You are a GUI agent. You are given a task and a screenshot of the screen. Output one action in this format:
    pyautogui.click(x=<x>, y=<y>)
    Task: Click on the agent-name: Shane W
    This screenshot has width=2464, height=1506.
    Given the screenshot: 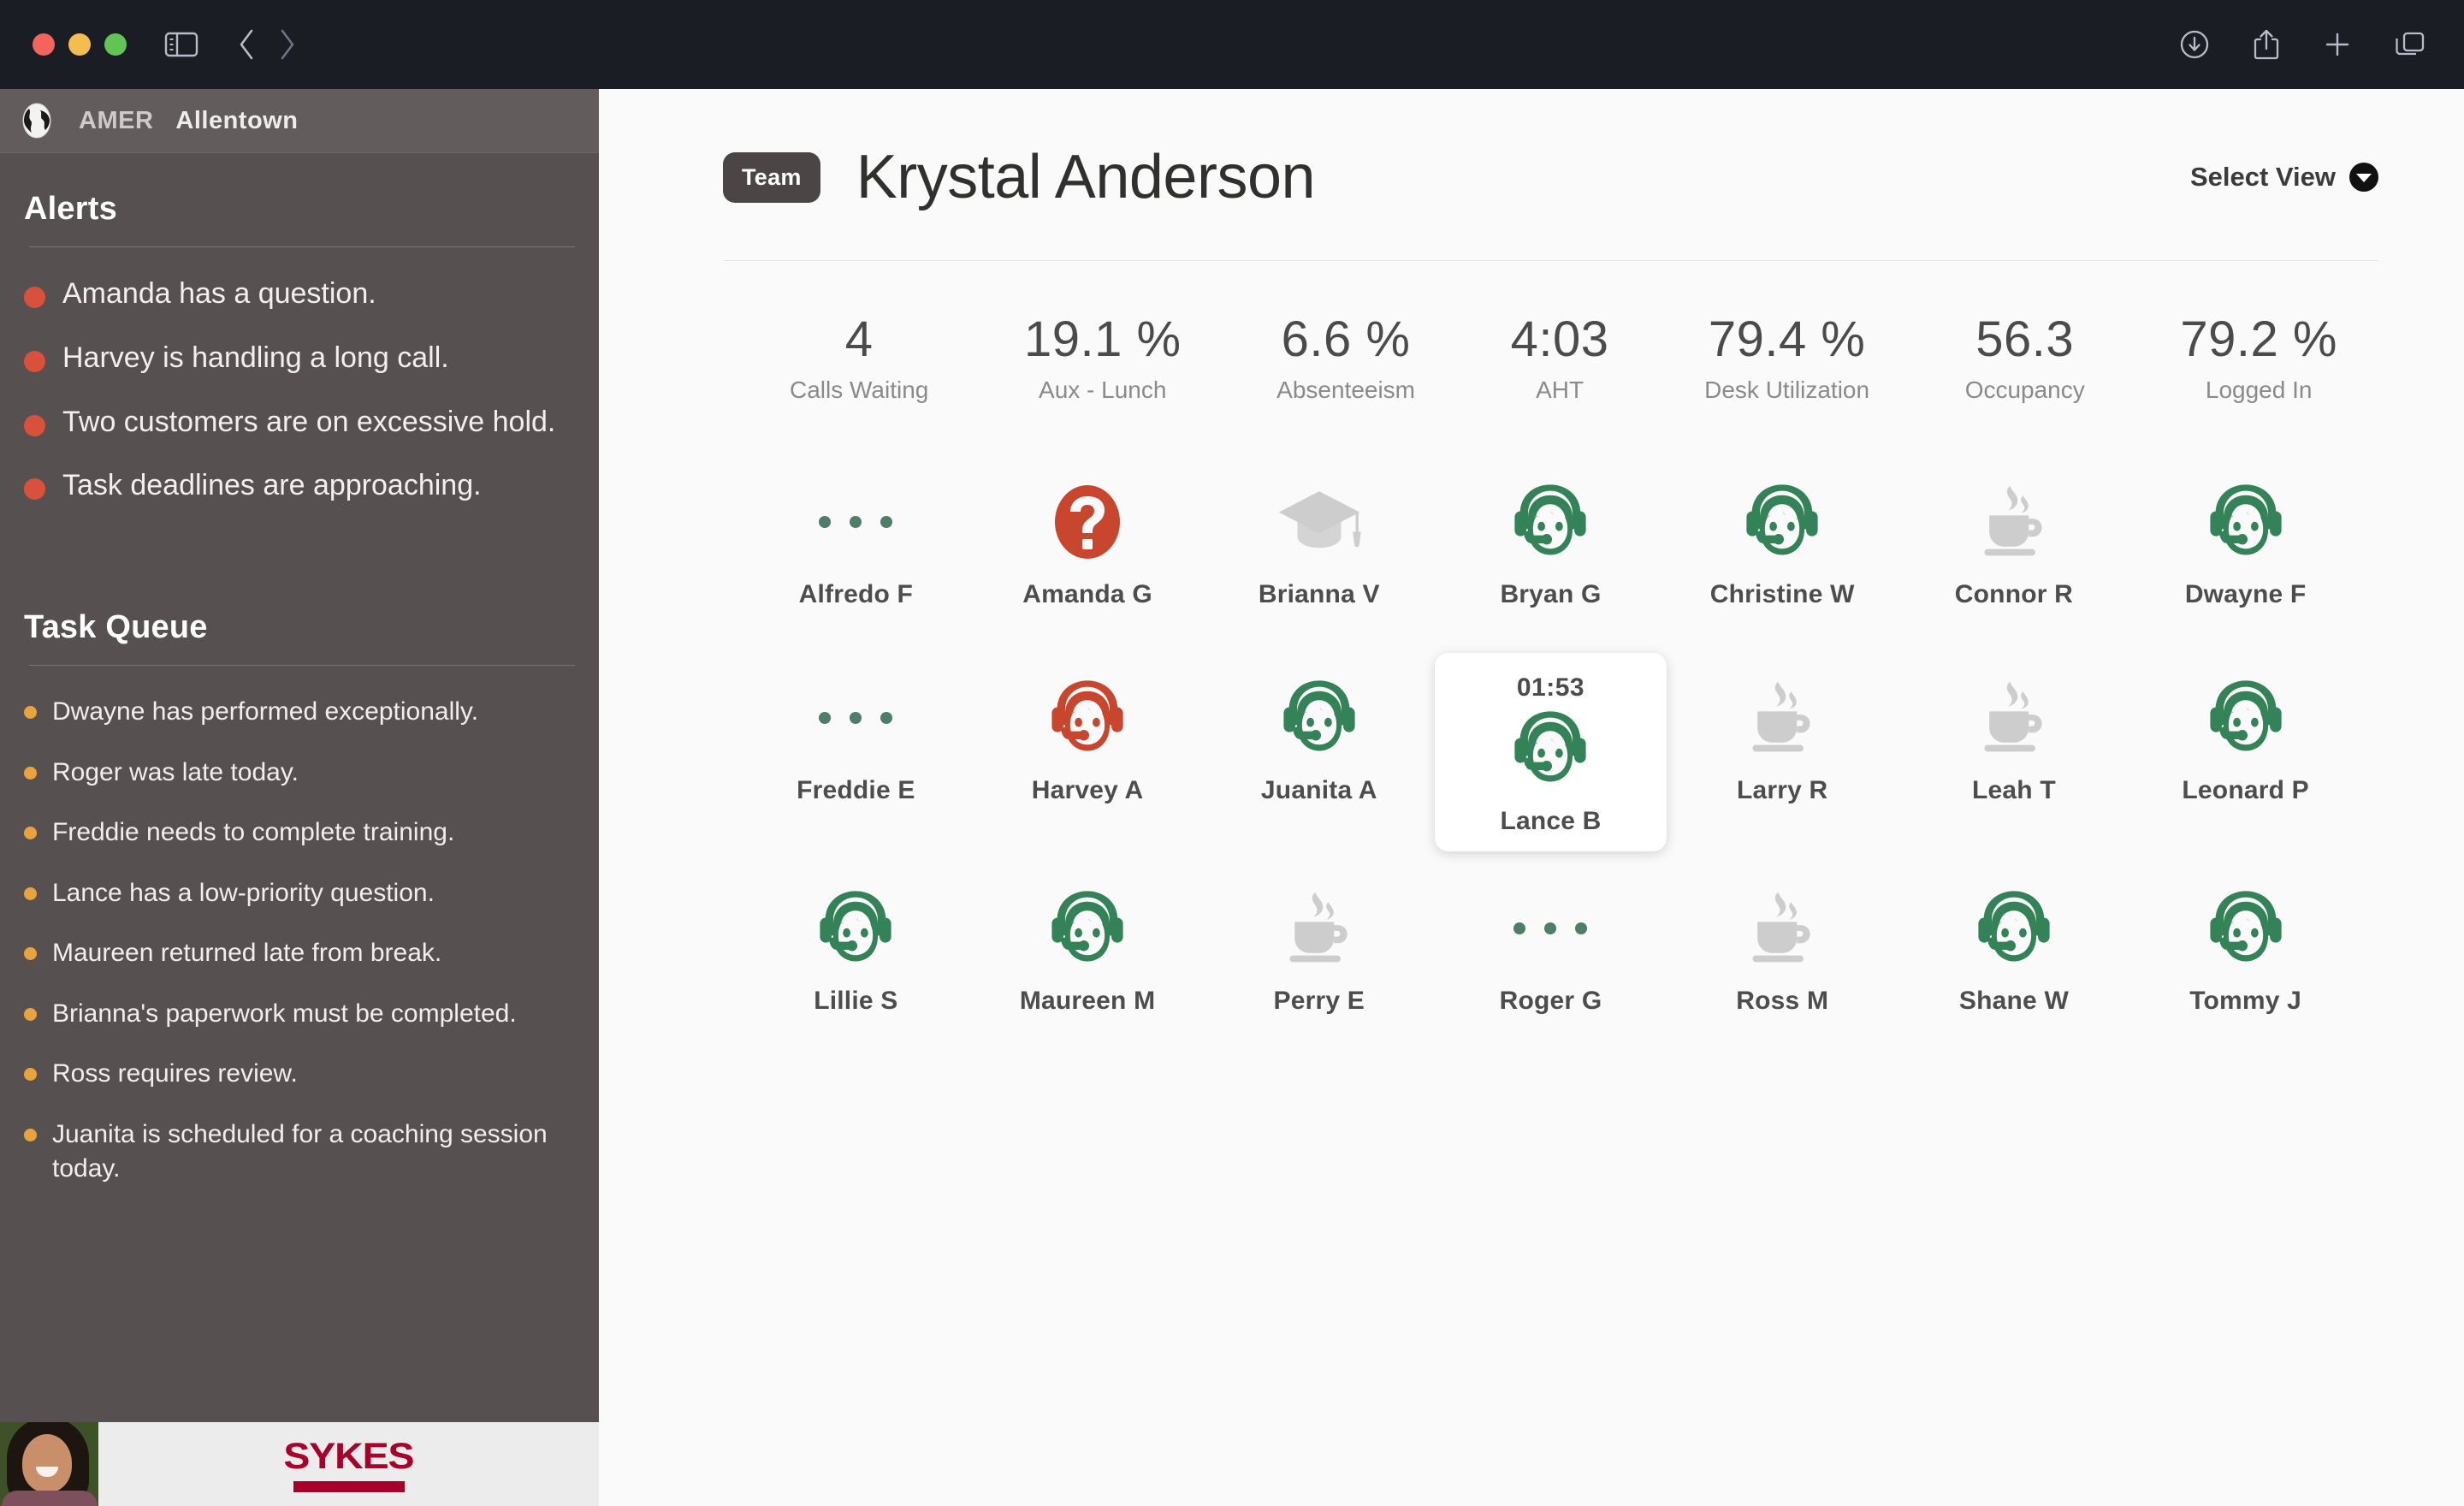 What is the action you would take?
    pyautogui.click(x=2013, y=1001)
    